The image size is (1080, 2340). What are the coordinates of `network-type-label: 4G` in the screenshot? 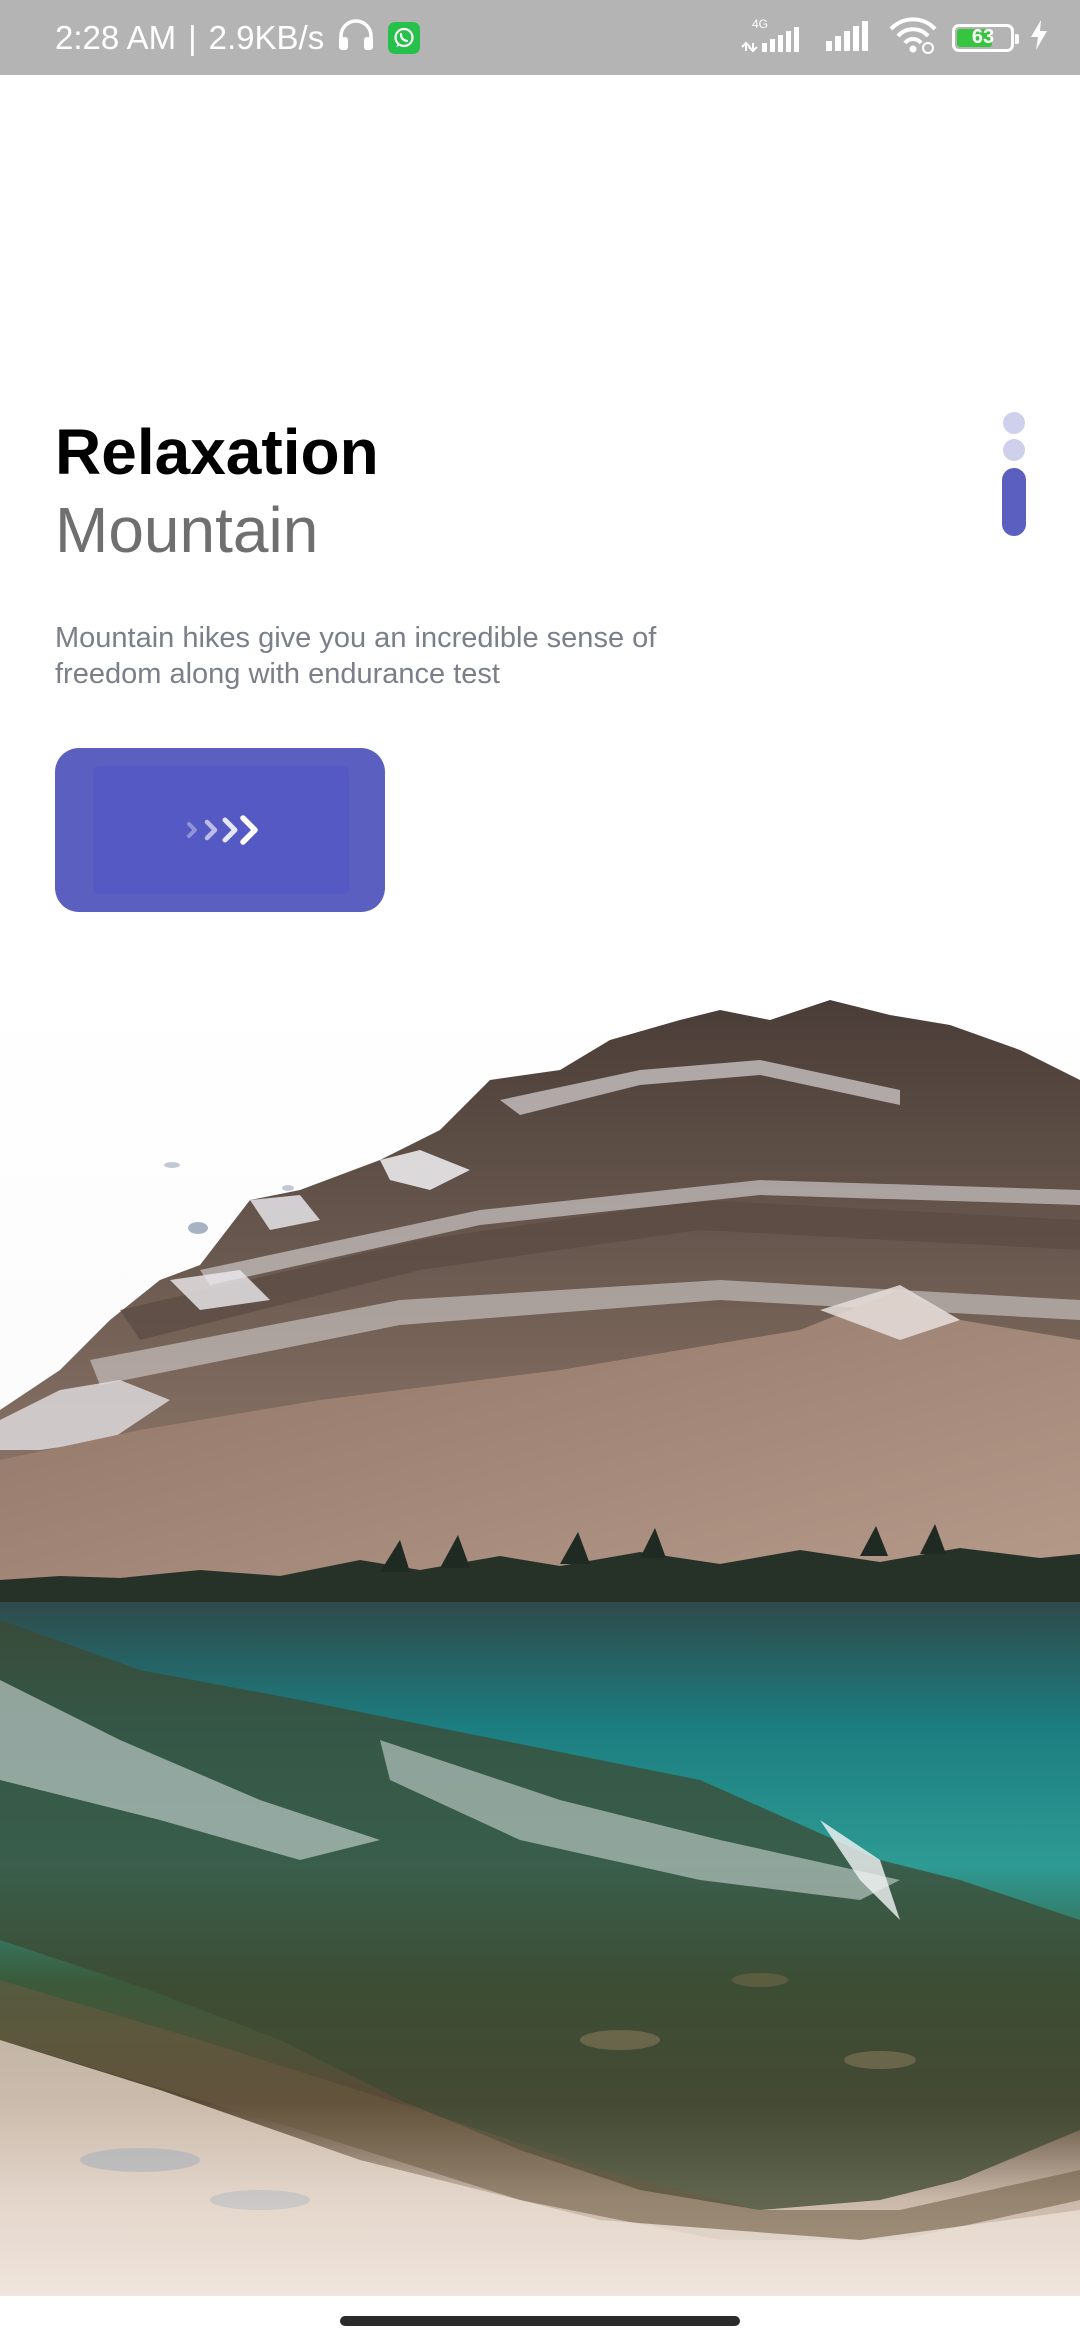 It's located at (760, 24).